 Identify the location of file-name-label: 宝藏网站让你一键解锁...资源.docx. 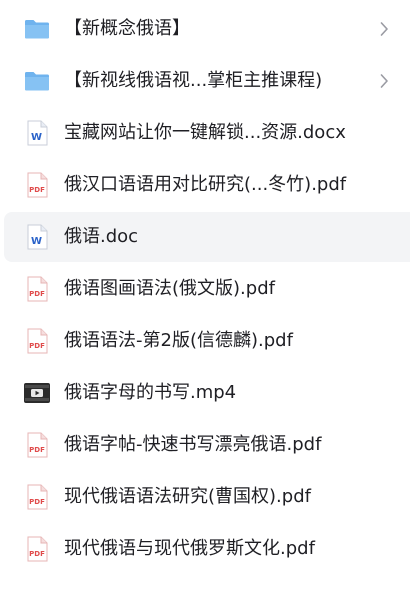
(205, 132).